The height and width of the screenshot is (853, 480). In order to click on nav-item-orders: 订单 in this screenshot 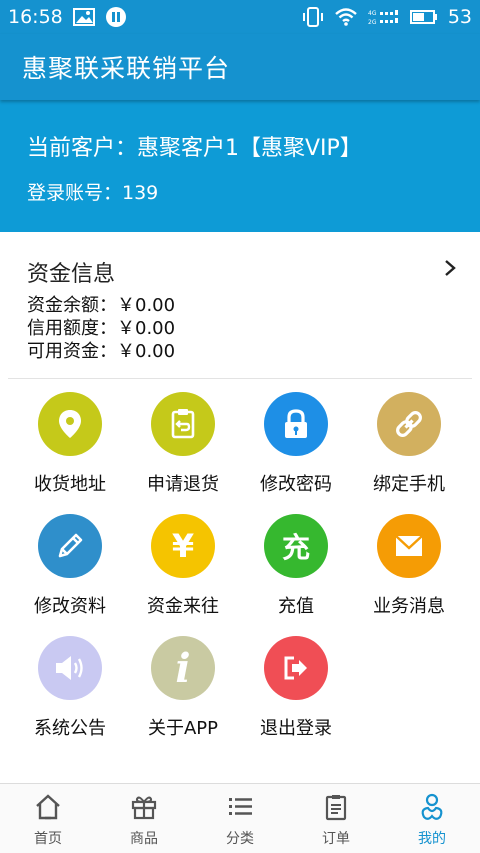, I will do `click(336, 818)`.